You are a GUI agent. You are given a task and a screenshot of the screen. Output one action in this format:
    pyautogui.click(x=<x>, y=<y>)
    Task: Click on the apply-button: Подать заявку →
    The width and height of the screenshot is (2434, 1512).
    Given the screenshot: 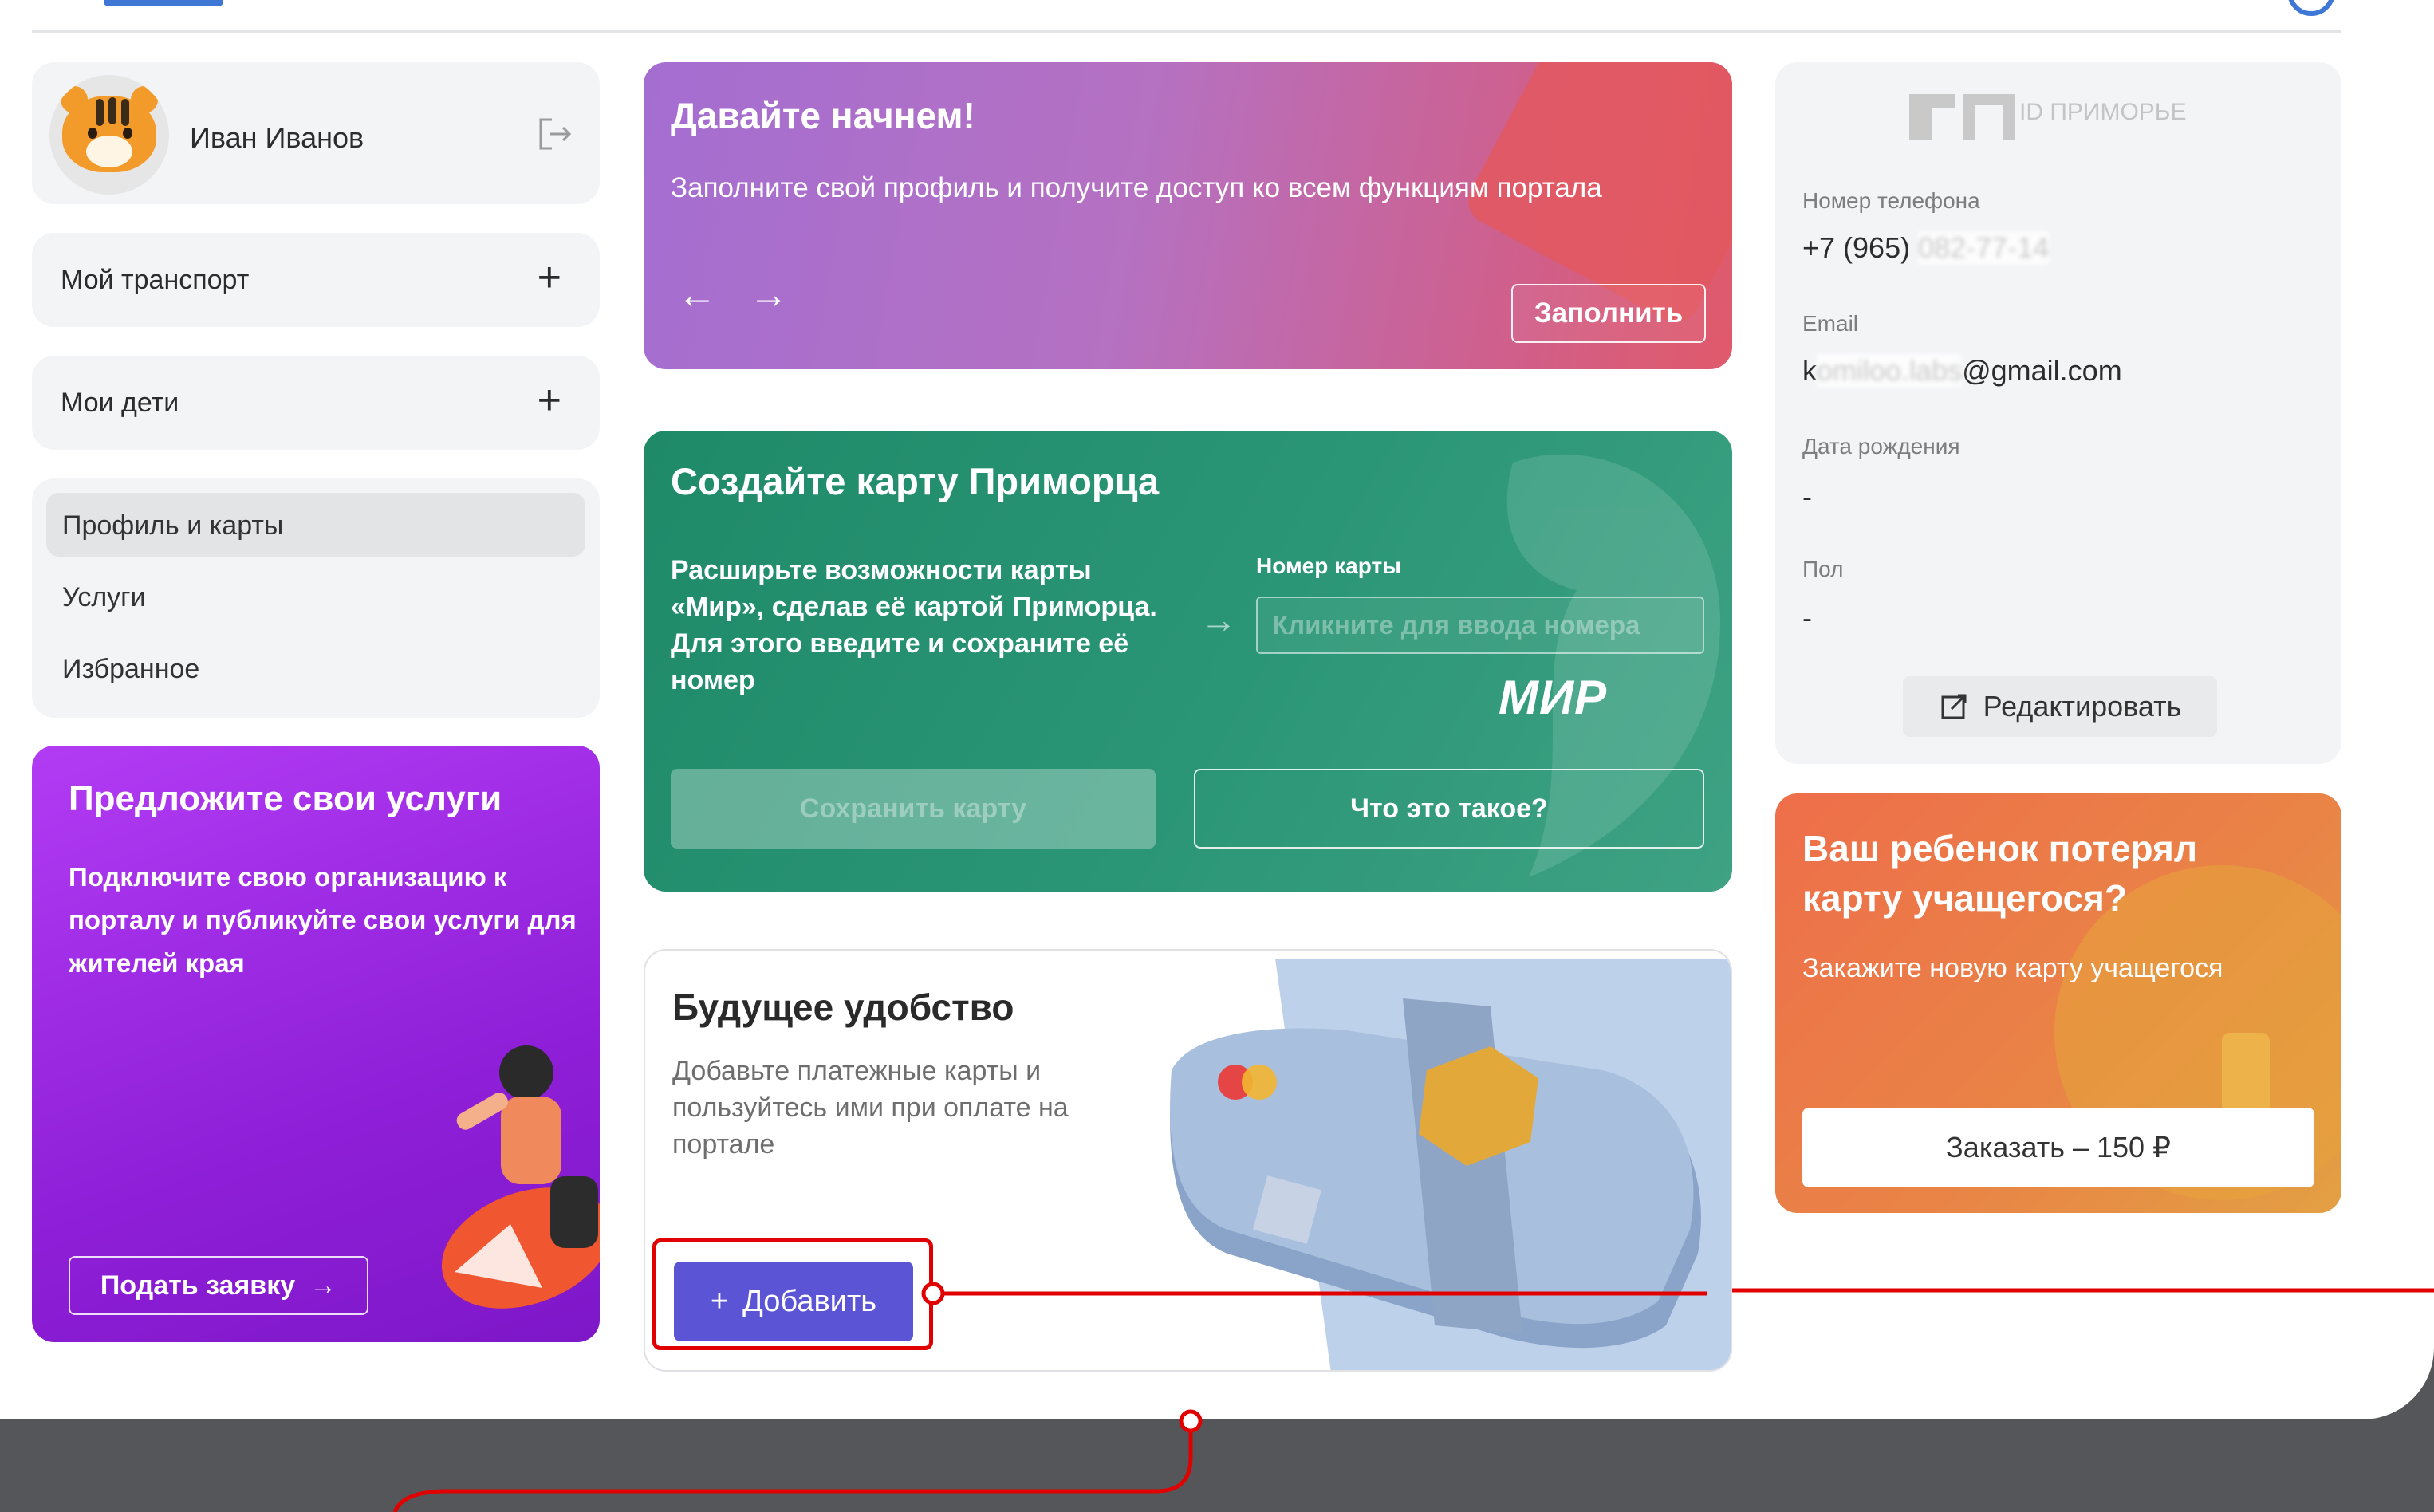 What is the action you would take?
    pyautogui.click(x=218, y=1285)
    